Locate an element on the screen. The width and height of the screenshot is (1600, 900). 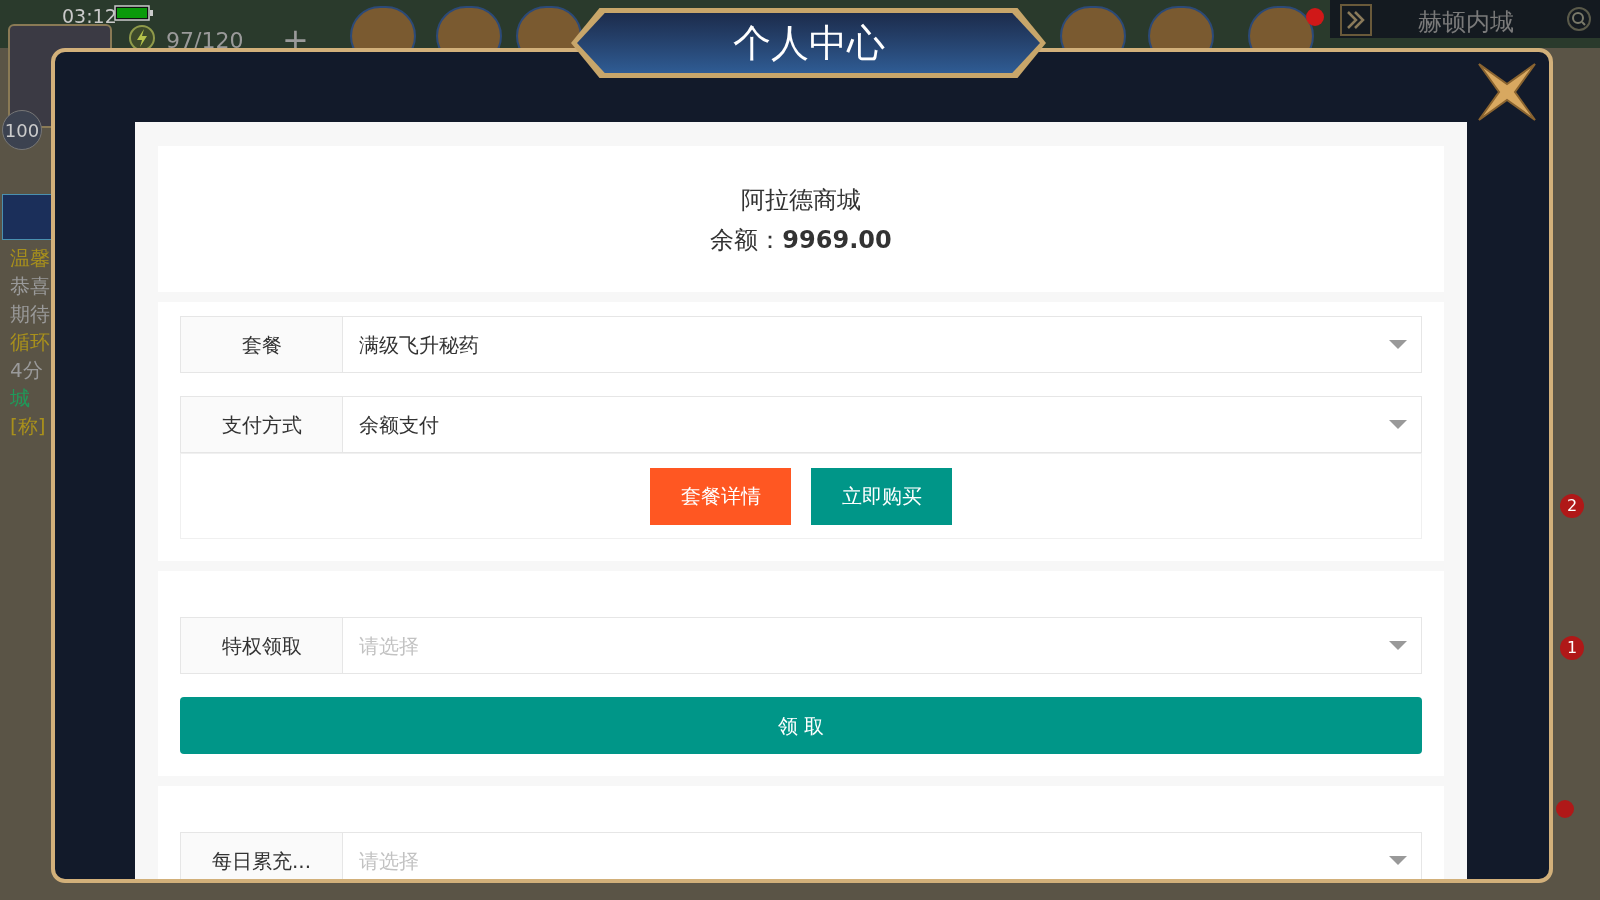
package-details-button: 套餐详情 is located at coordinates (720, 496).